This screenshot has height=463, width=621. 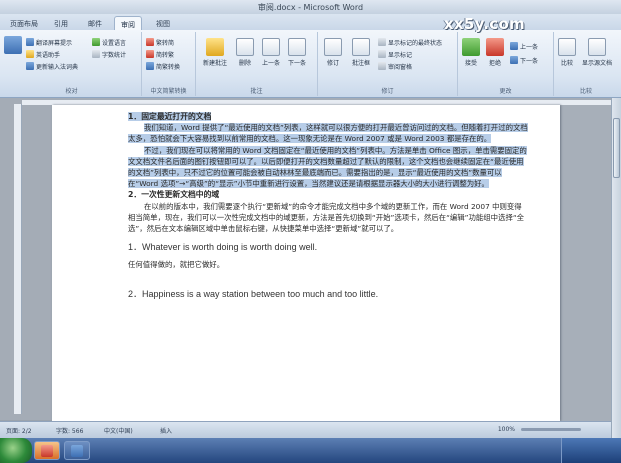 I want to click on insert-mode: 插入, so click(x=166, y=430).